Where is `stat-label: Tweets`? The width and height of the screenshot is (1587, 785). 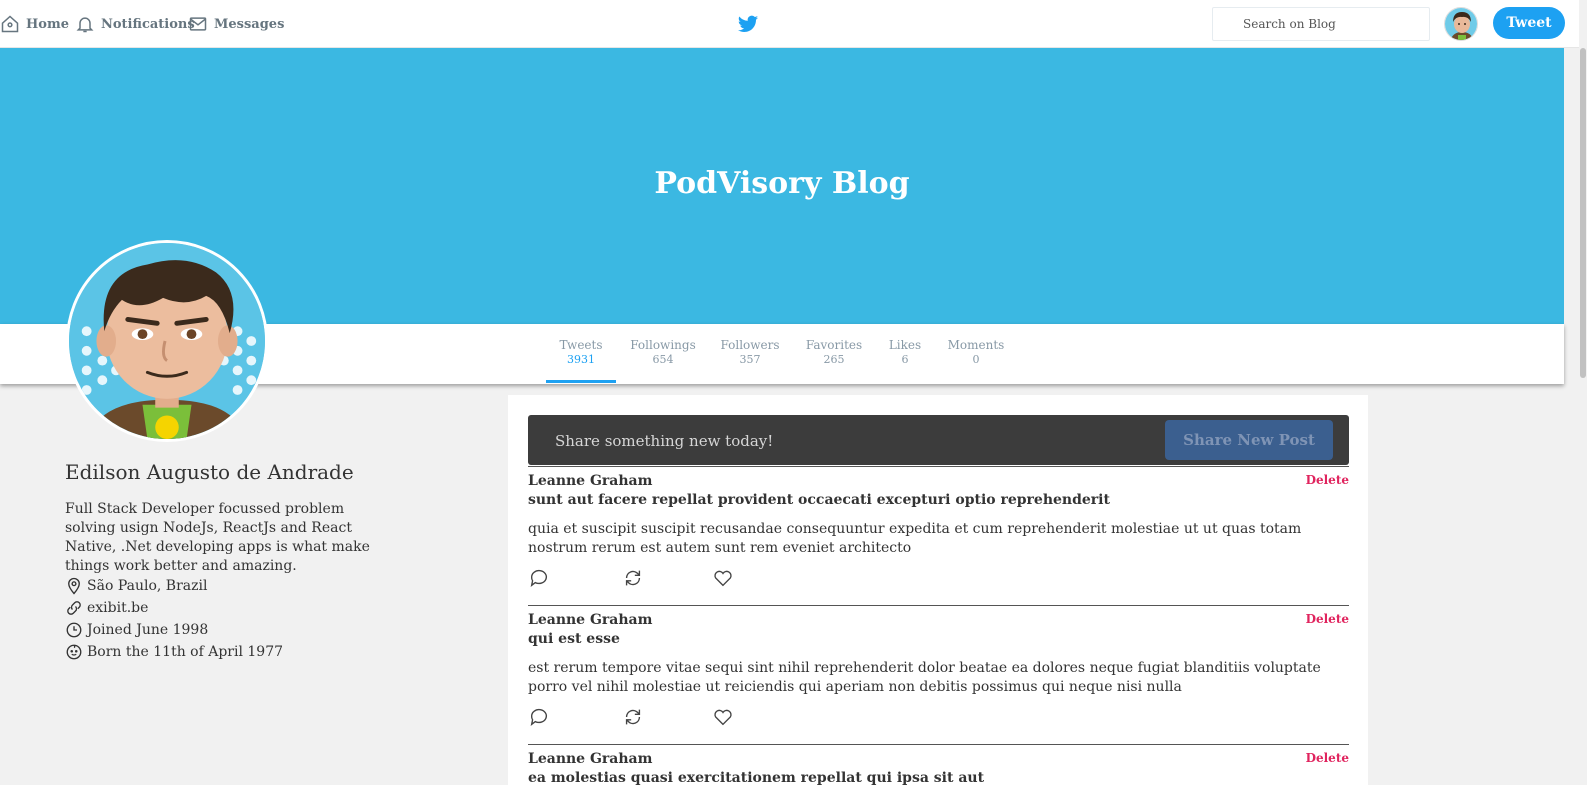
stat-label: Tweets is located at coordinates (581, 345).